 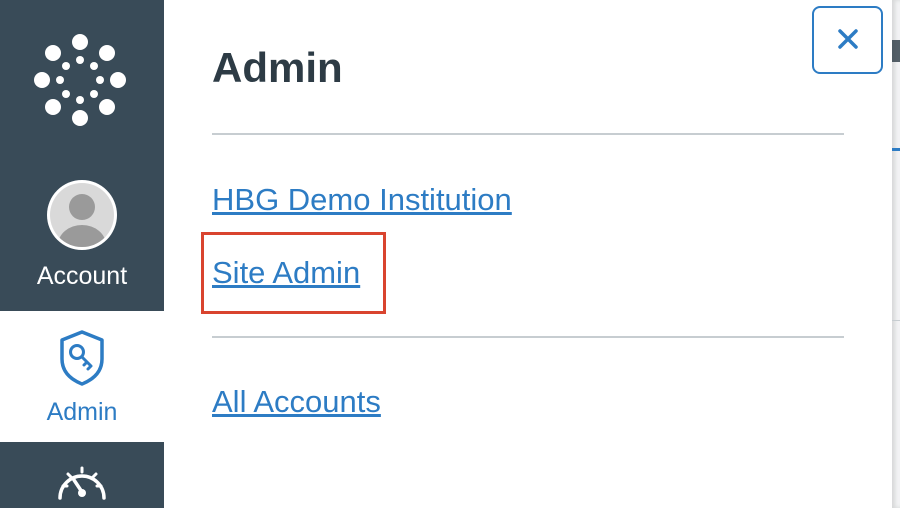 I want to click on avatar, so click(x=82, y=215).